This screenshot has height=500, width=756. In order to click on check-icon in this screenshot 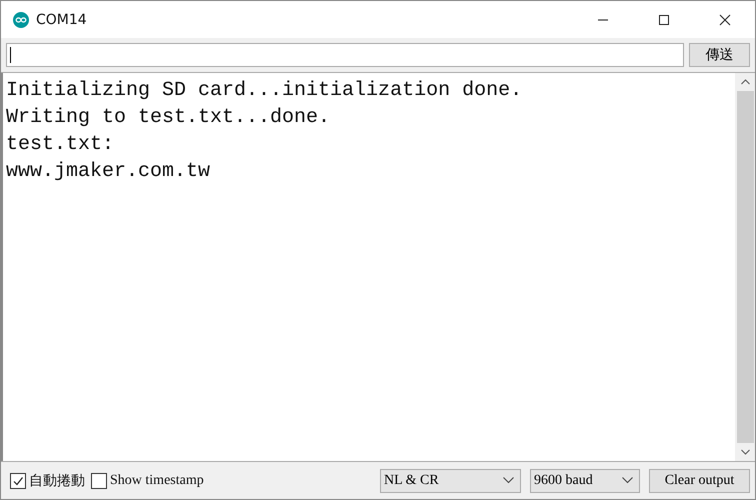, I will do `click(18, 480)`.